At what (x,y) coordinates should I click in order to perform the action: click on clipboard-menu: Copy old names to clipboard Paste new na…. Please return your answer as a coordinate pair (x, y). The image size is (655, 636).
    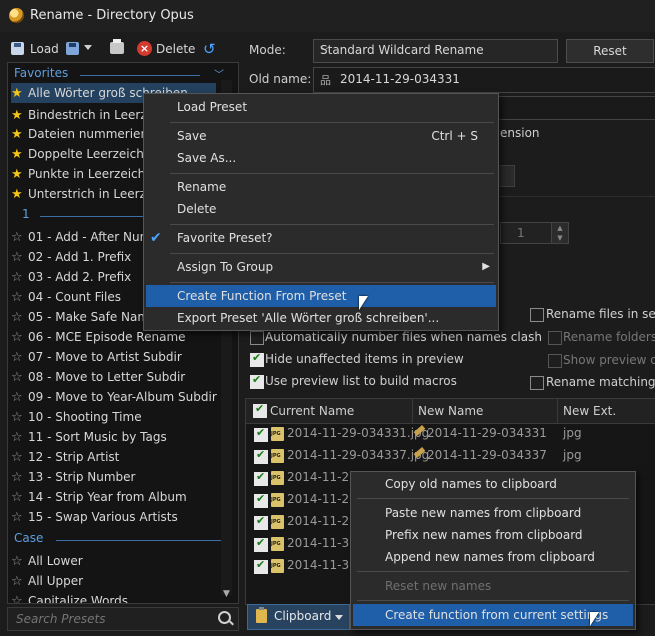
    Looking at the image, I should click on (493, 550).